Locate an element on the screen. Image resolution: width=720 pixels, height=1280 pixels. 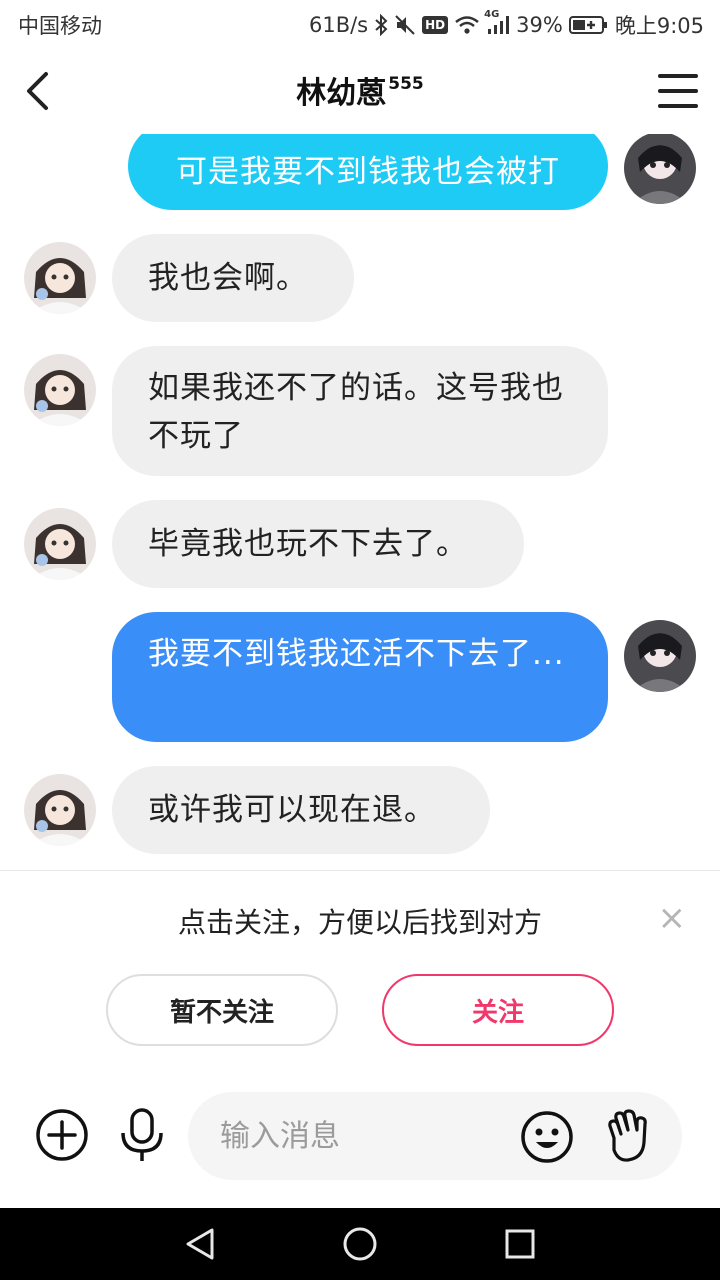
follow-button: 关注 is located at coordinates (498, 1010).